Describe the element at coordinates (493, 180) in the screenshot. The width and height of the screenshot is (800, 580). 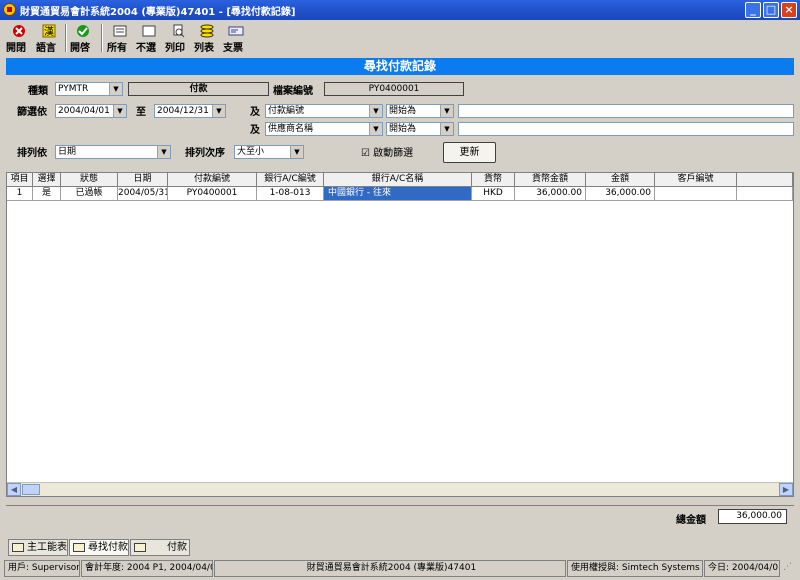
I see `column-header: 貨幣` at that location.